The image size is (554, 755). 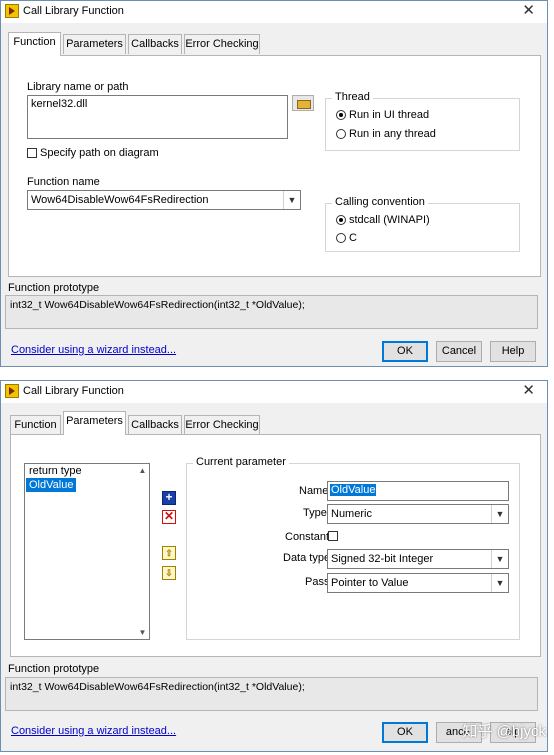 I want to click on data-type-label: Data type, so click(x=307, y=558).